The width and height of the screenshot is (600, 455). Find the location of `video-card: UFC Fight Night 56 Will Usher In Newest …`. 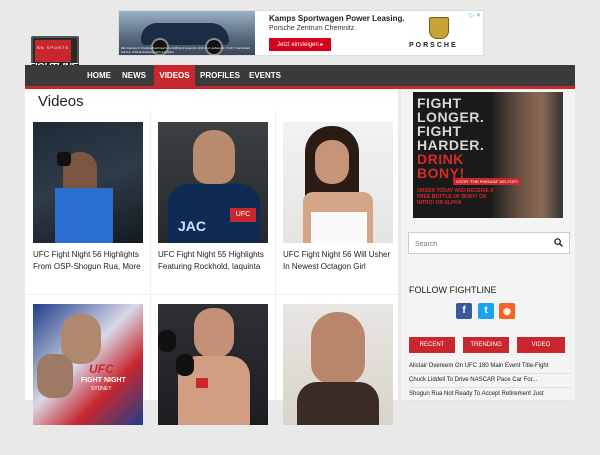

video-card: UFC Fight Night 56 Will Usher In Newest … is located at coordinates (338, 197).